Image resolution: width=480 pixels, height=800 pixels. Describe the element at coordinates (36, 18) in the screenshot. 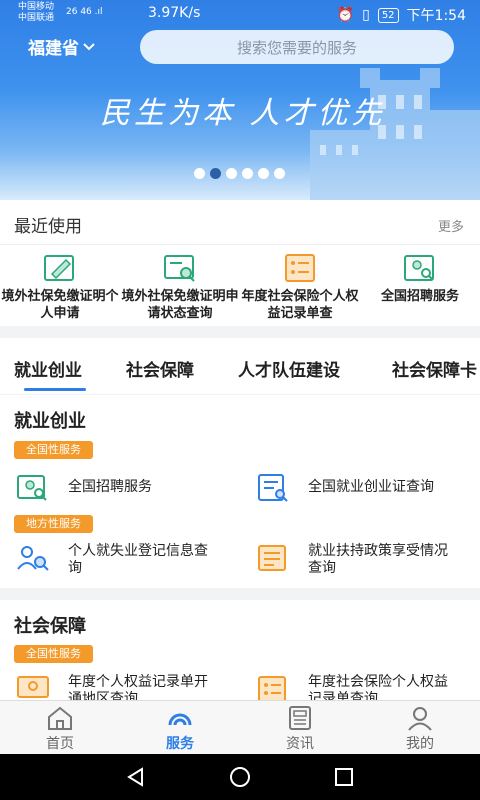

I see `carrier-2: 中国联通` at that location.